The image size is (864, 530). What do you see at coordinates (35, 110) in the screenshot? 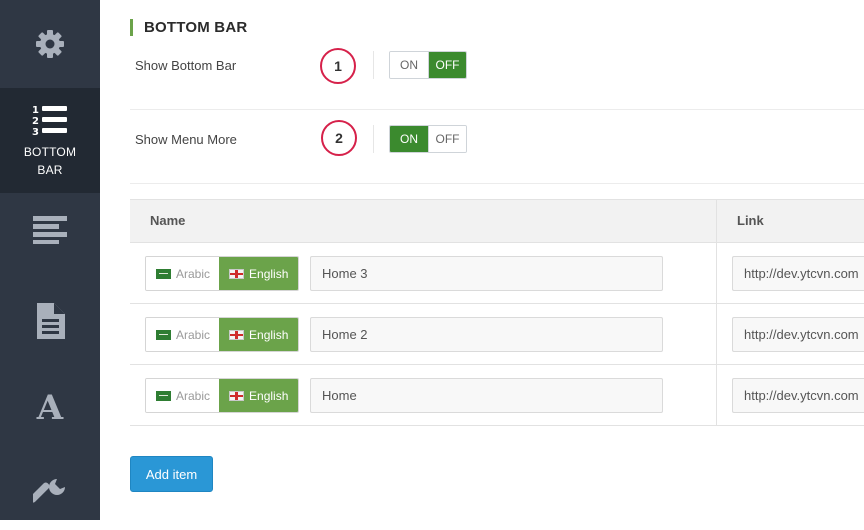
I see `svg-text: 1` at bounding box center [35, 110].